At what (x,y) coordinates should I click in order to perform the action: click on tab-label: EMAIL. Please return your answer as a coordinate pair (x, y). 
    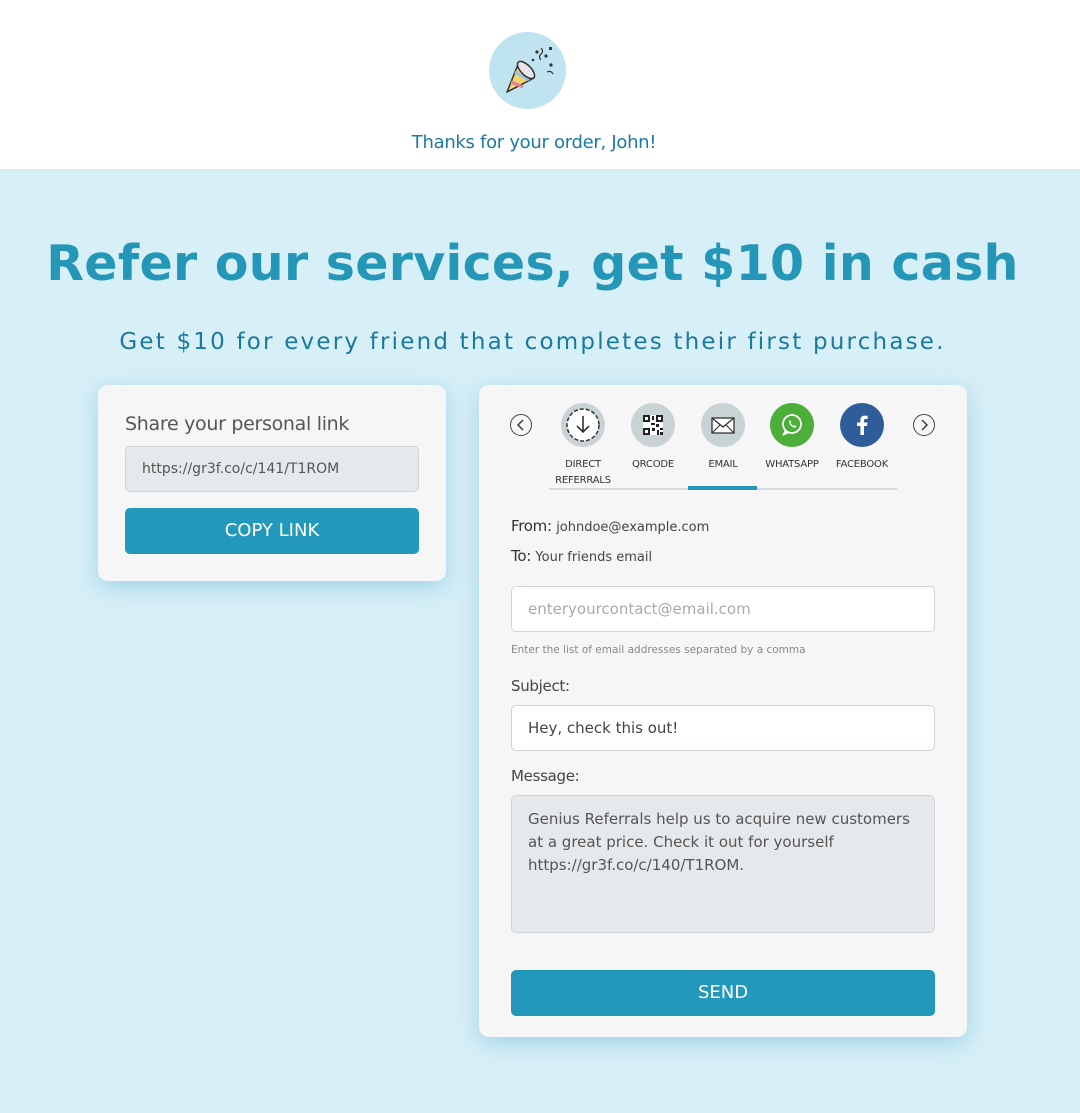
    Looking at the image, I should click on (723, 464).